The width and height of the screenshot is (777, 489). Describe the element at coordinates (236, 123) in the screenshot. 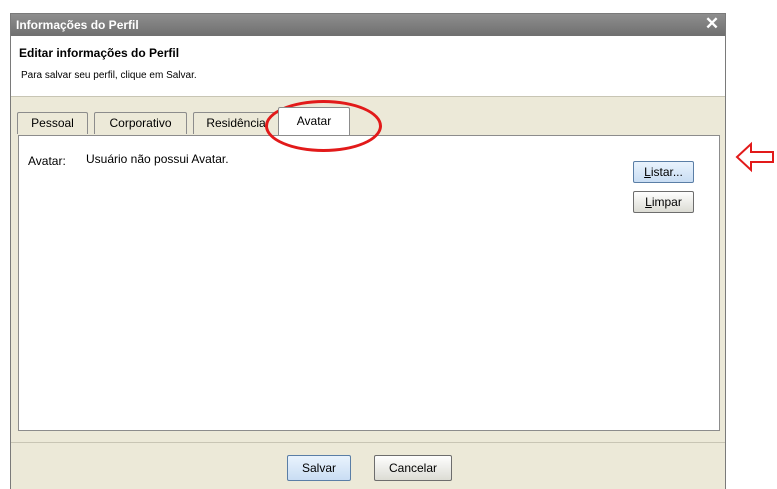

I see `tab-residencia: Residência` at that location.